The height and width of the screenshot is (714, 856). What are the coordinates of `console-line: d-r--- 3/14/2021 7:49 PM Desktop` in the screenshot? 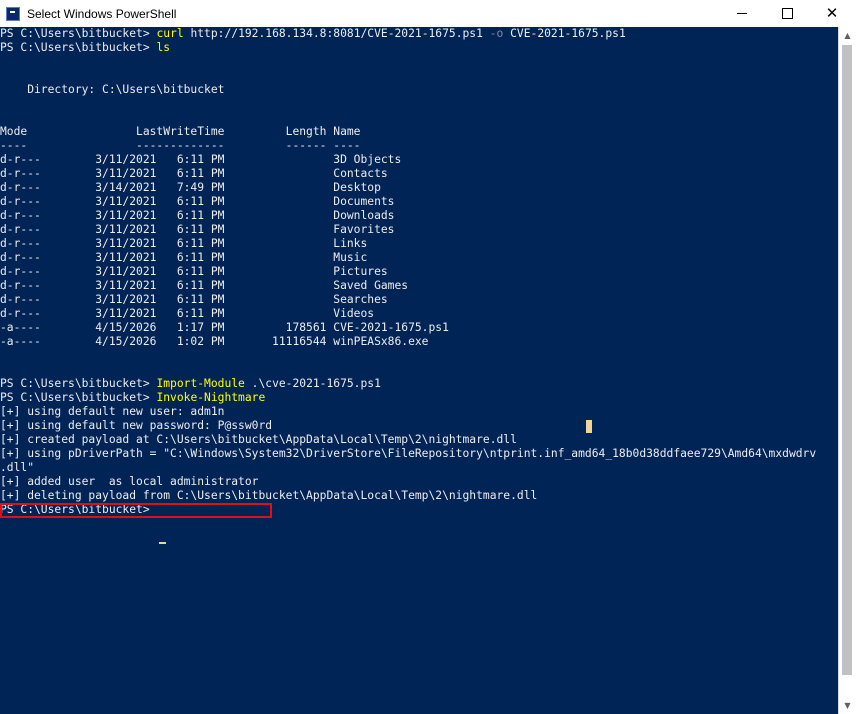 It's located at (408, 188).